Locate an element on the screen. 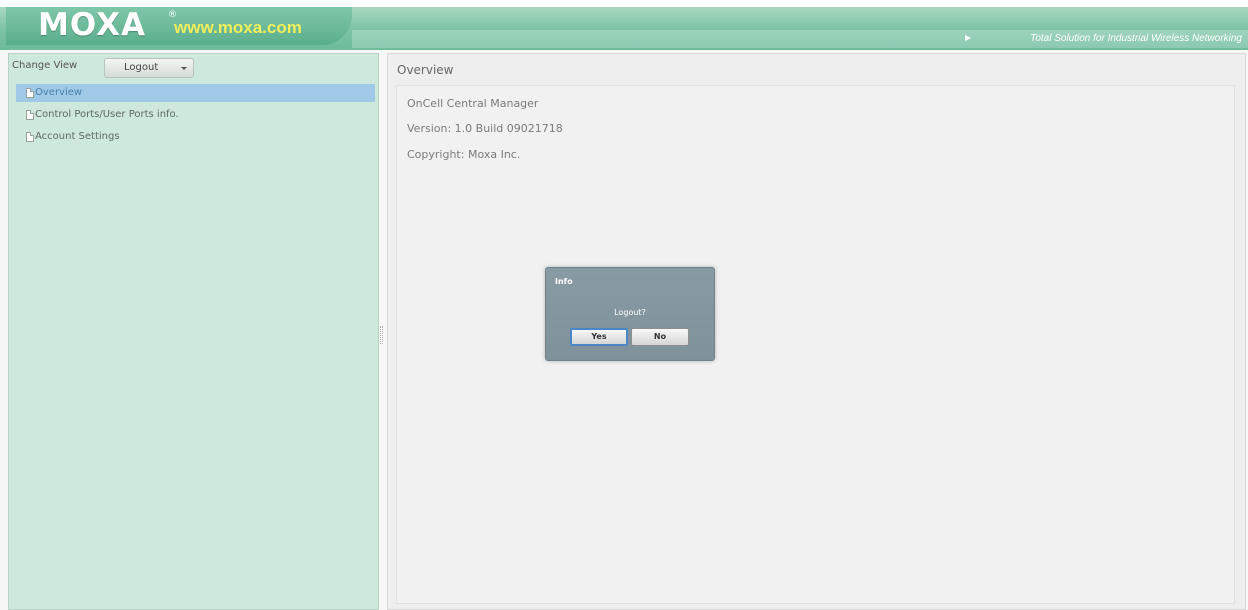 Image resolution: width=1248 pixels, height=610 pixels. yes-button: Yes is located at coordinates (599, 337).